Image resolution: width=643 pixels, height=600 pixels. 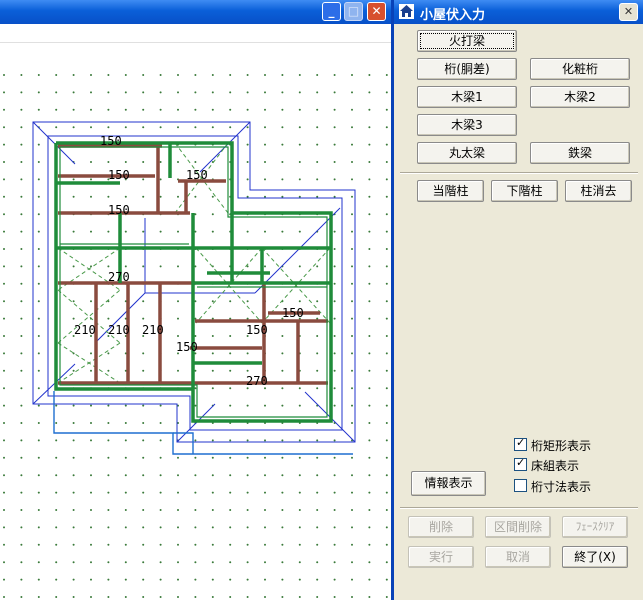 What do you see at coordinates (520, 485) in the screenshot?
I see `checkbox-box` at bounding box center [520, 485].